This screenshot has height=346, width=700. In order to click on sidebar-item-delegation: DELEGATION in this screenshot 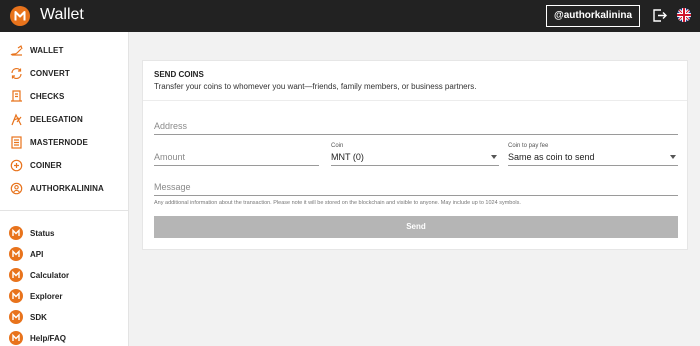, I will do `click(64, 120)`.